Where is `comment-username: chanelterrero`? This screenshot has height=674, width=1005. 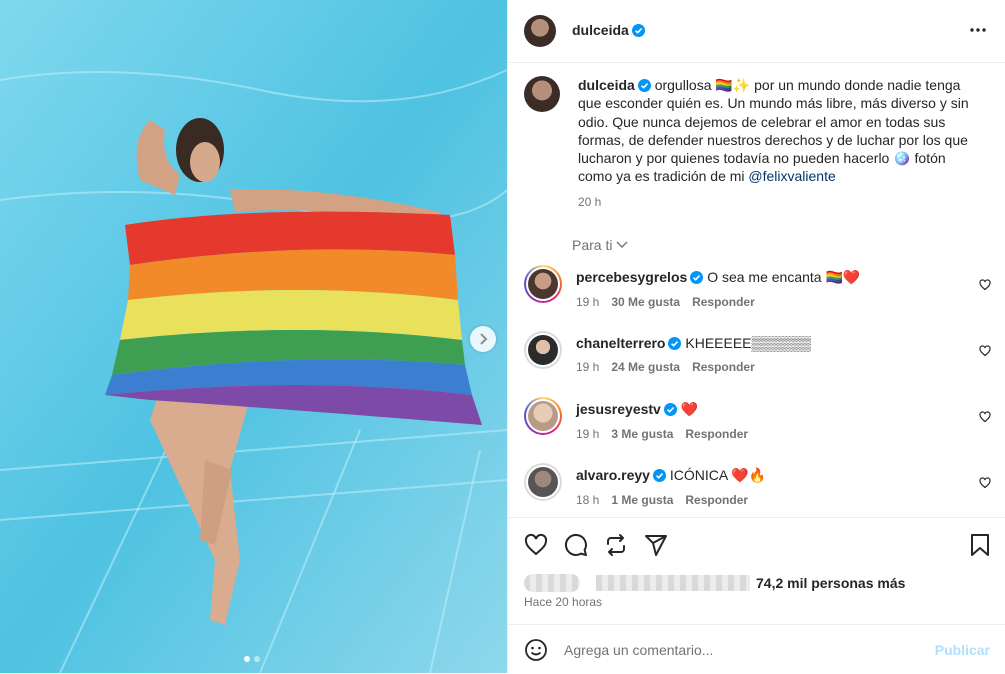 comment-username: chanelterrero is located at coordinates (620, 343).